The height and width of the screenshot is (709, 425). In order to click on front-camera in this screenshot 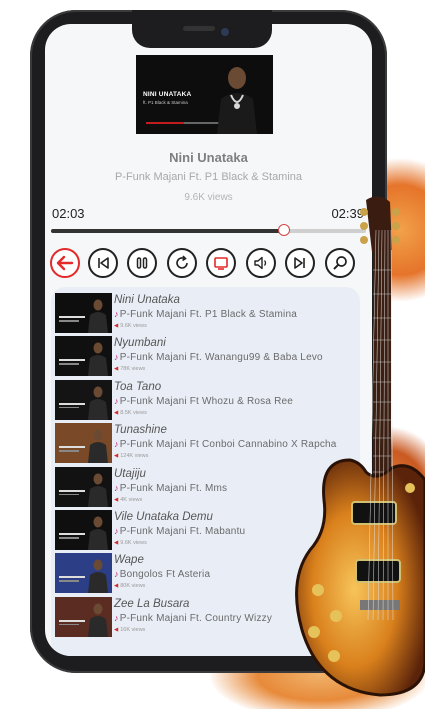, I will do `click(225, 32)`.